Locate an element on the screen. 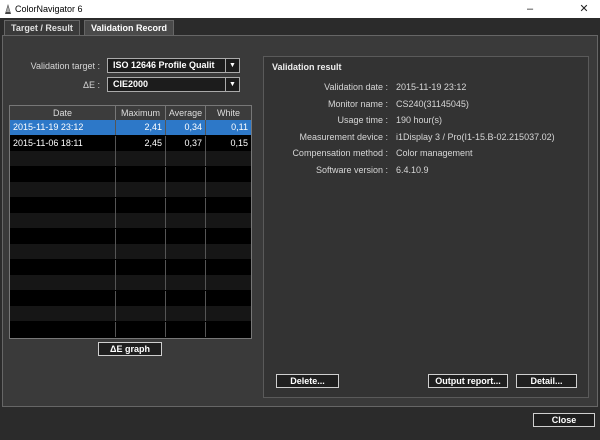 The width and height of the screenshot is (600, 440). minimize-icon: – is located at coordinates (530, 9).